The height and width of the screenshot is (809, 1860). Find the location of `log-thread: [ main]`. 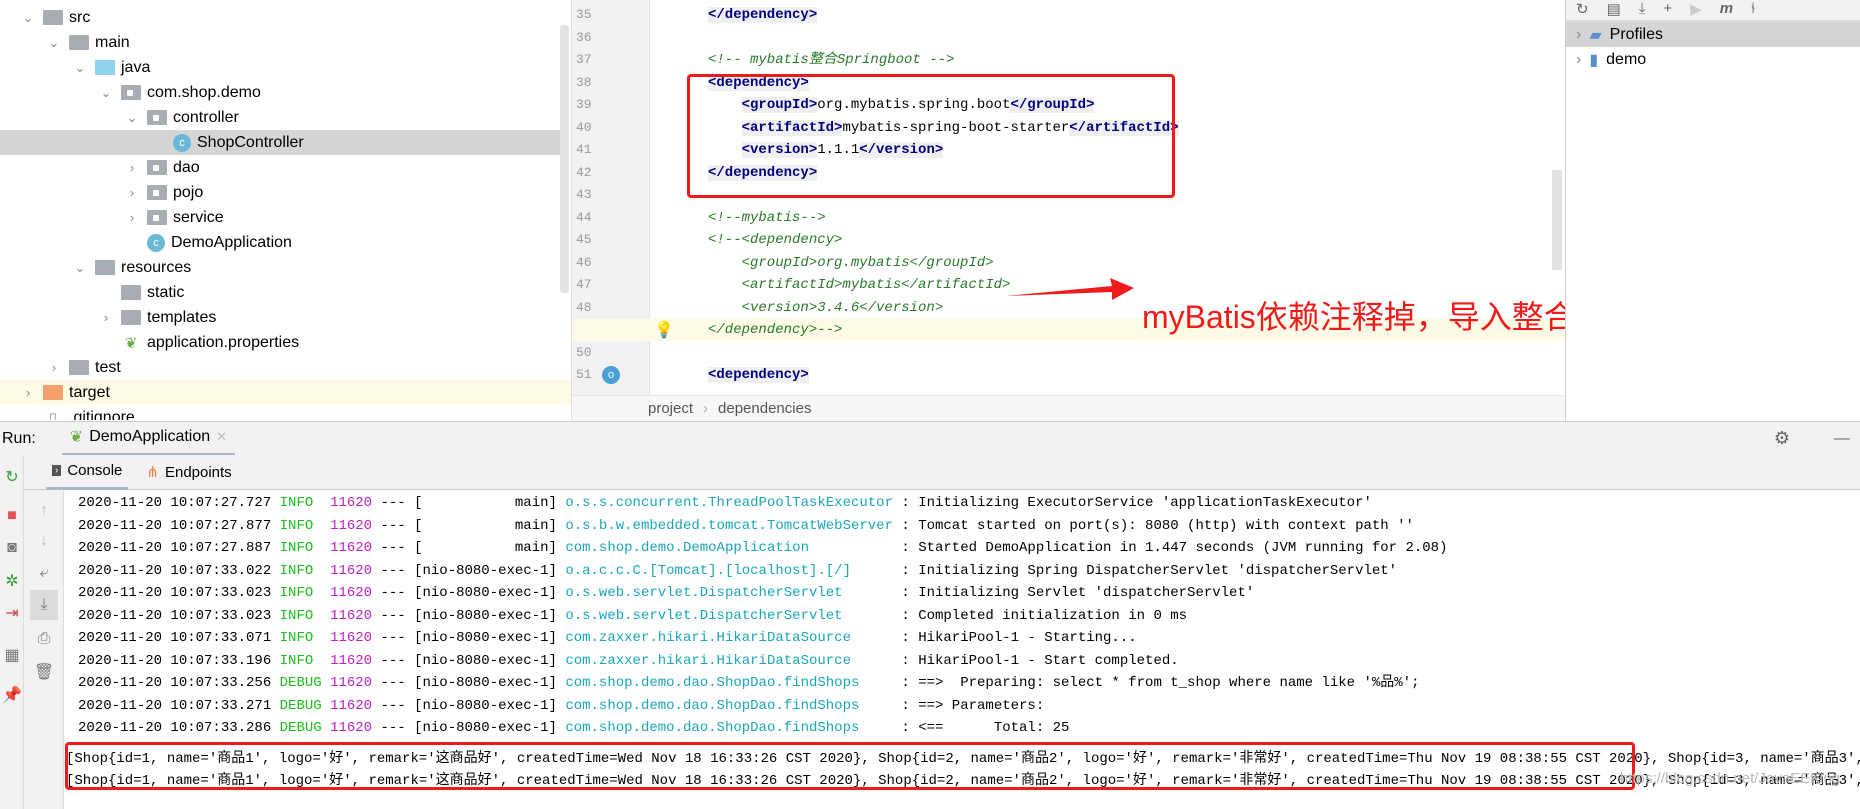

log-thread: [ main] is located at coordinates (485, 503).